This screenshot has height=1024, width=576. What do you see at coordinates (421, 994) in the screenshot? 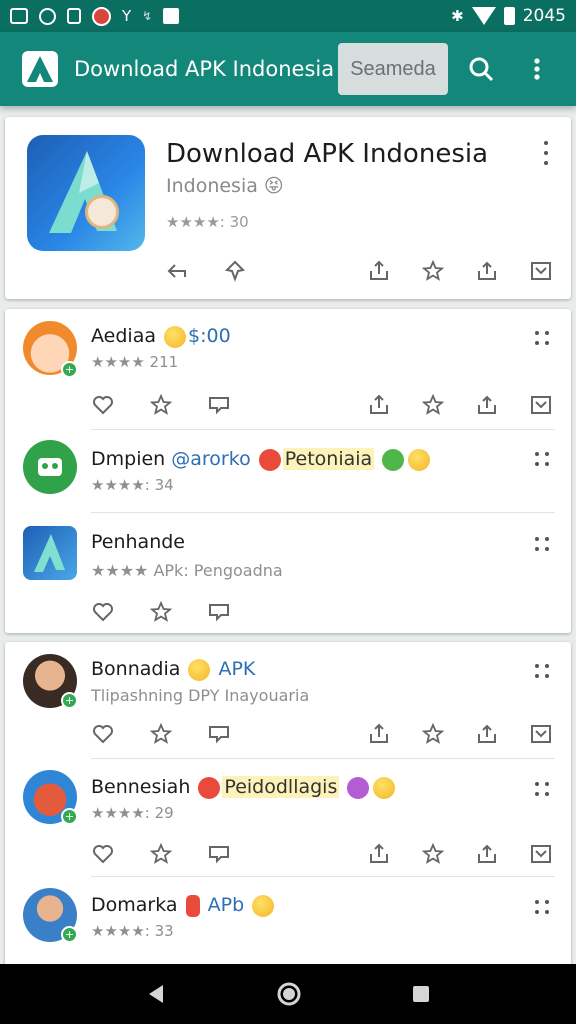
I see `recents-nav-icon` at bounding box center [421, 994].